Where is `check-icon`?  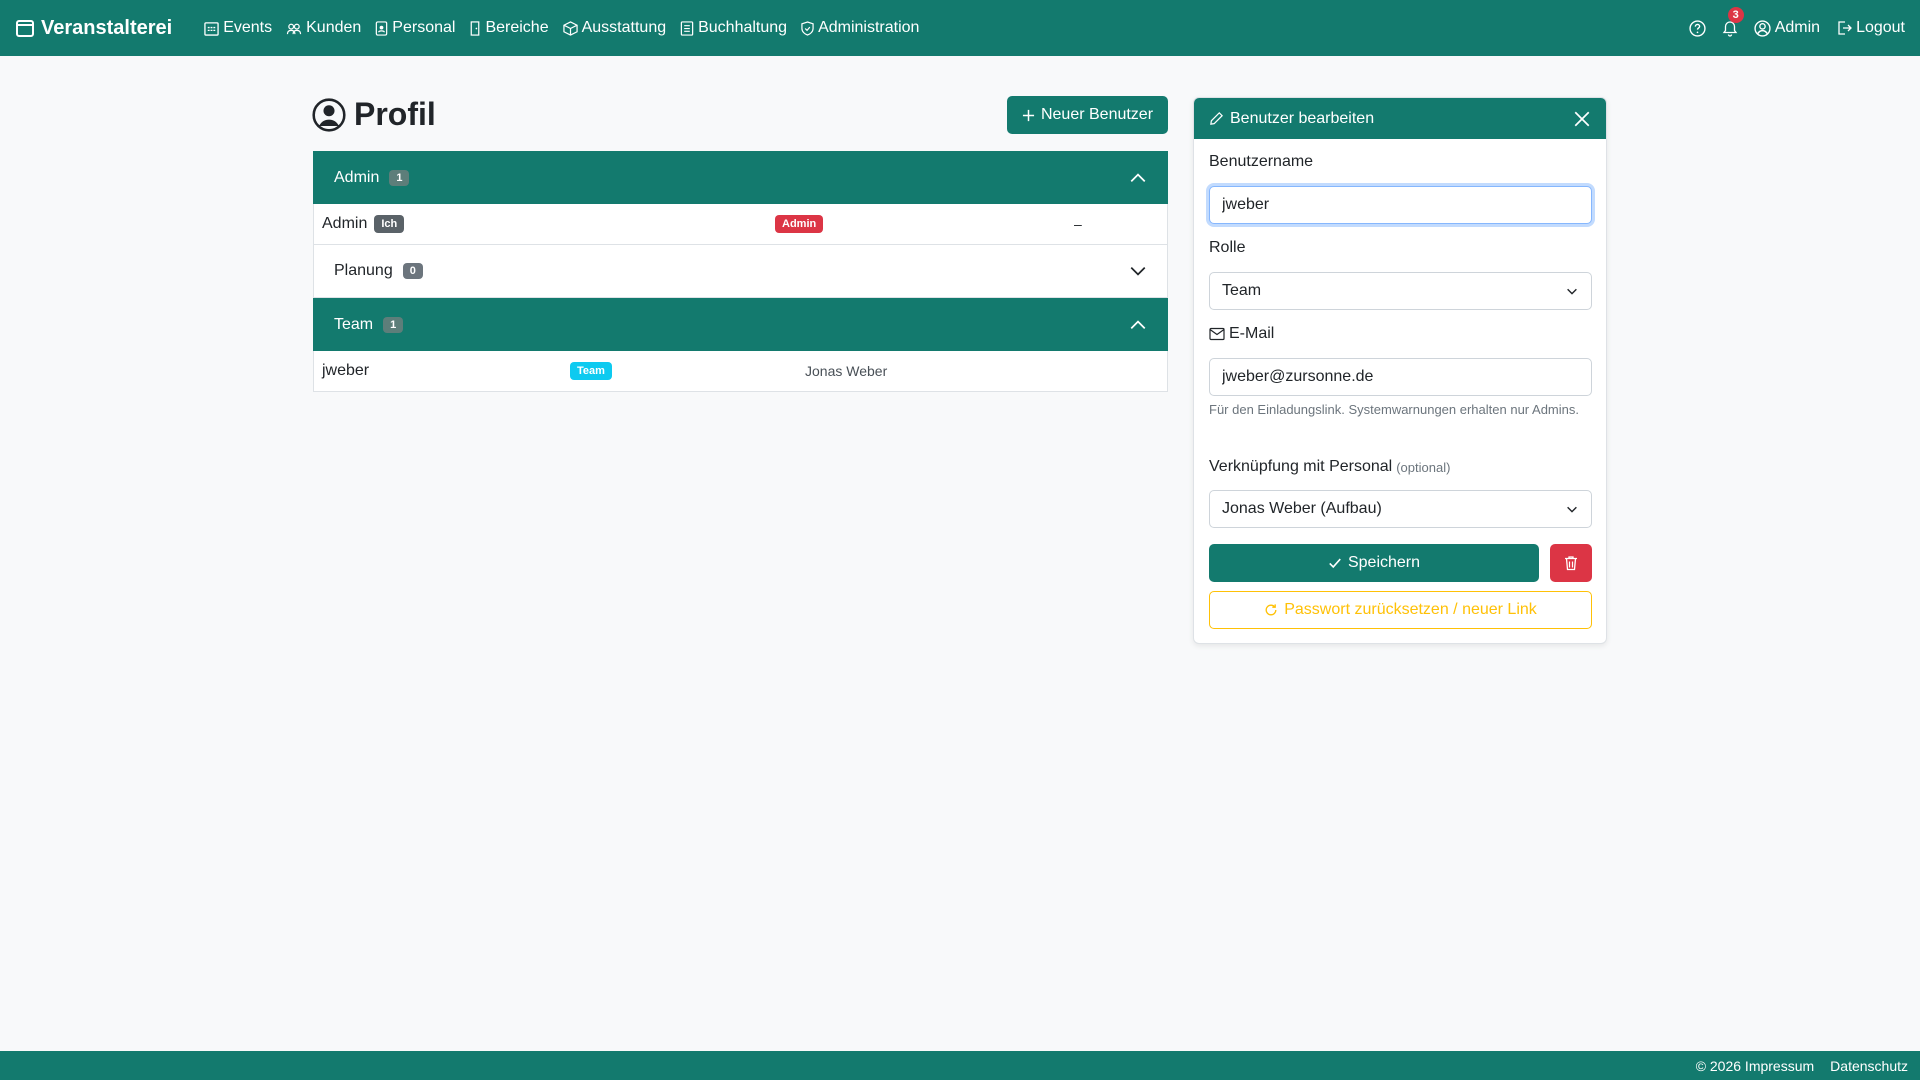
check-icon is located at coordinates (1335, 563).